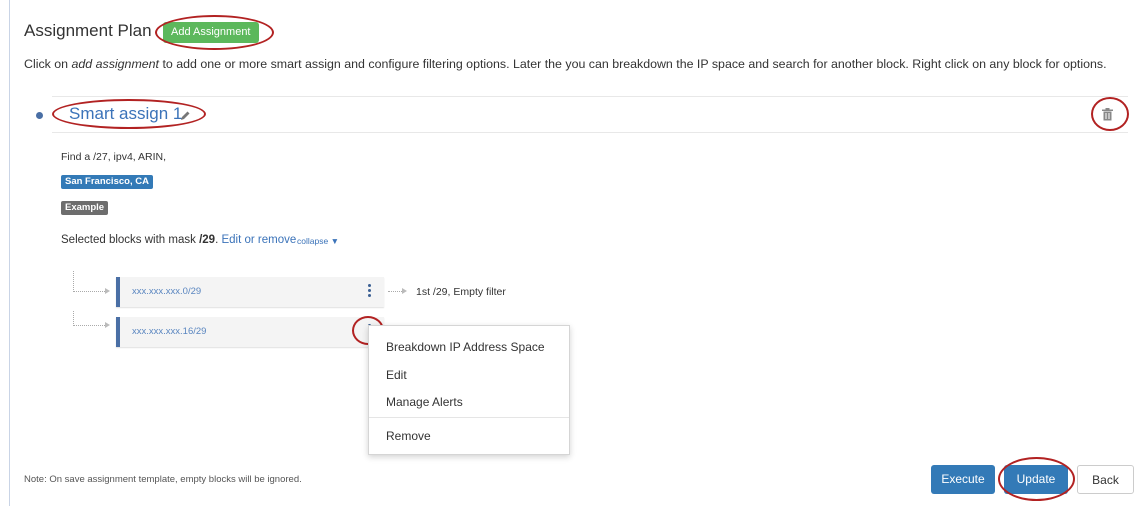  Describe the element at coordinates (167, 291) in the screenshot. I see `block-address: xxx.xxx.xxx.0/29` at that location.